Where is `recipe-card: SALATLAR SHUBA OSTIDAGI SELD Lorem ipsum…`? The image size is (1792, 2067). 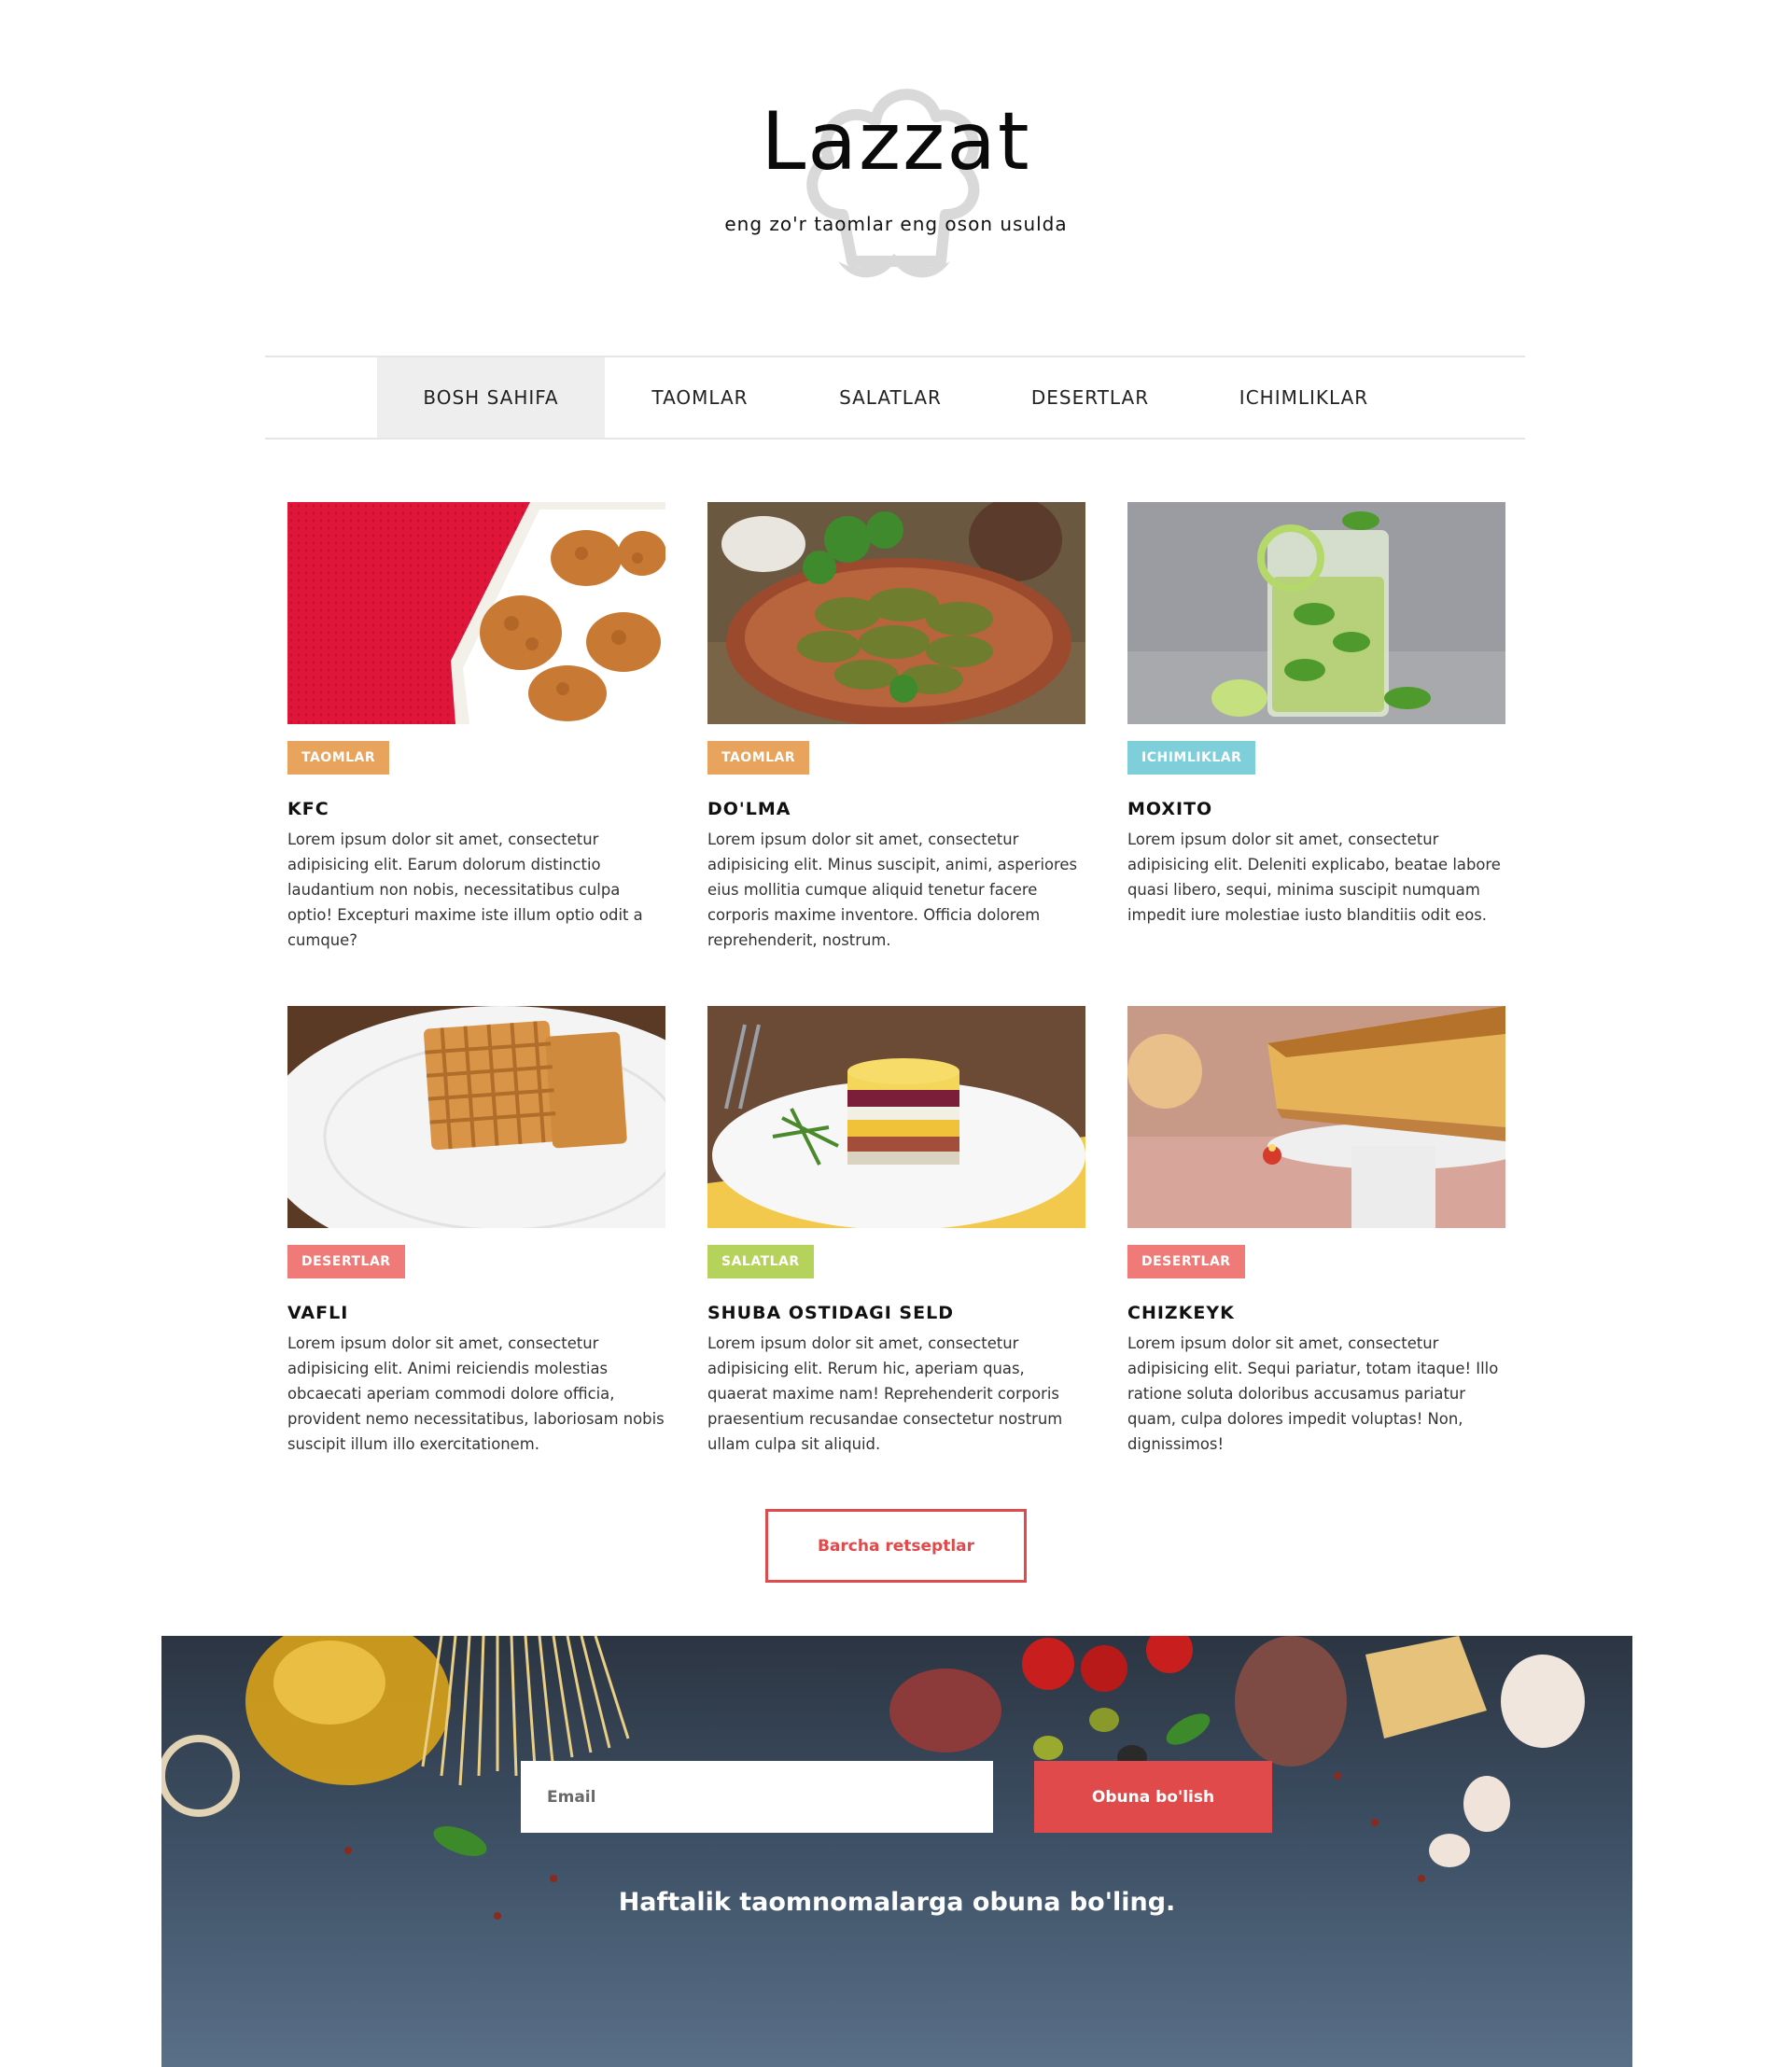
recipe-card: SALATLAR SHUBA OSTIDAGI SELD Lorem ipsum… is located at coordinates (896, 1229).